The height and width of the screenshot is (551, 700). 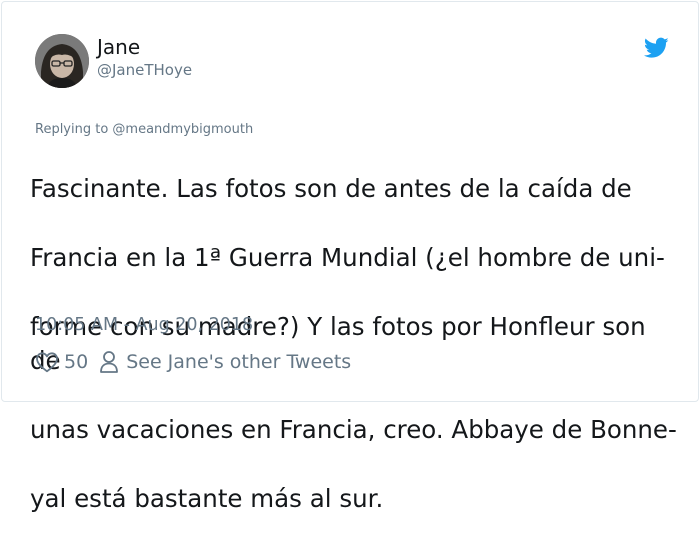 I want to click on heart-outline-icon, so click(x=47, y=362).